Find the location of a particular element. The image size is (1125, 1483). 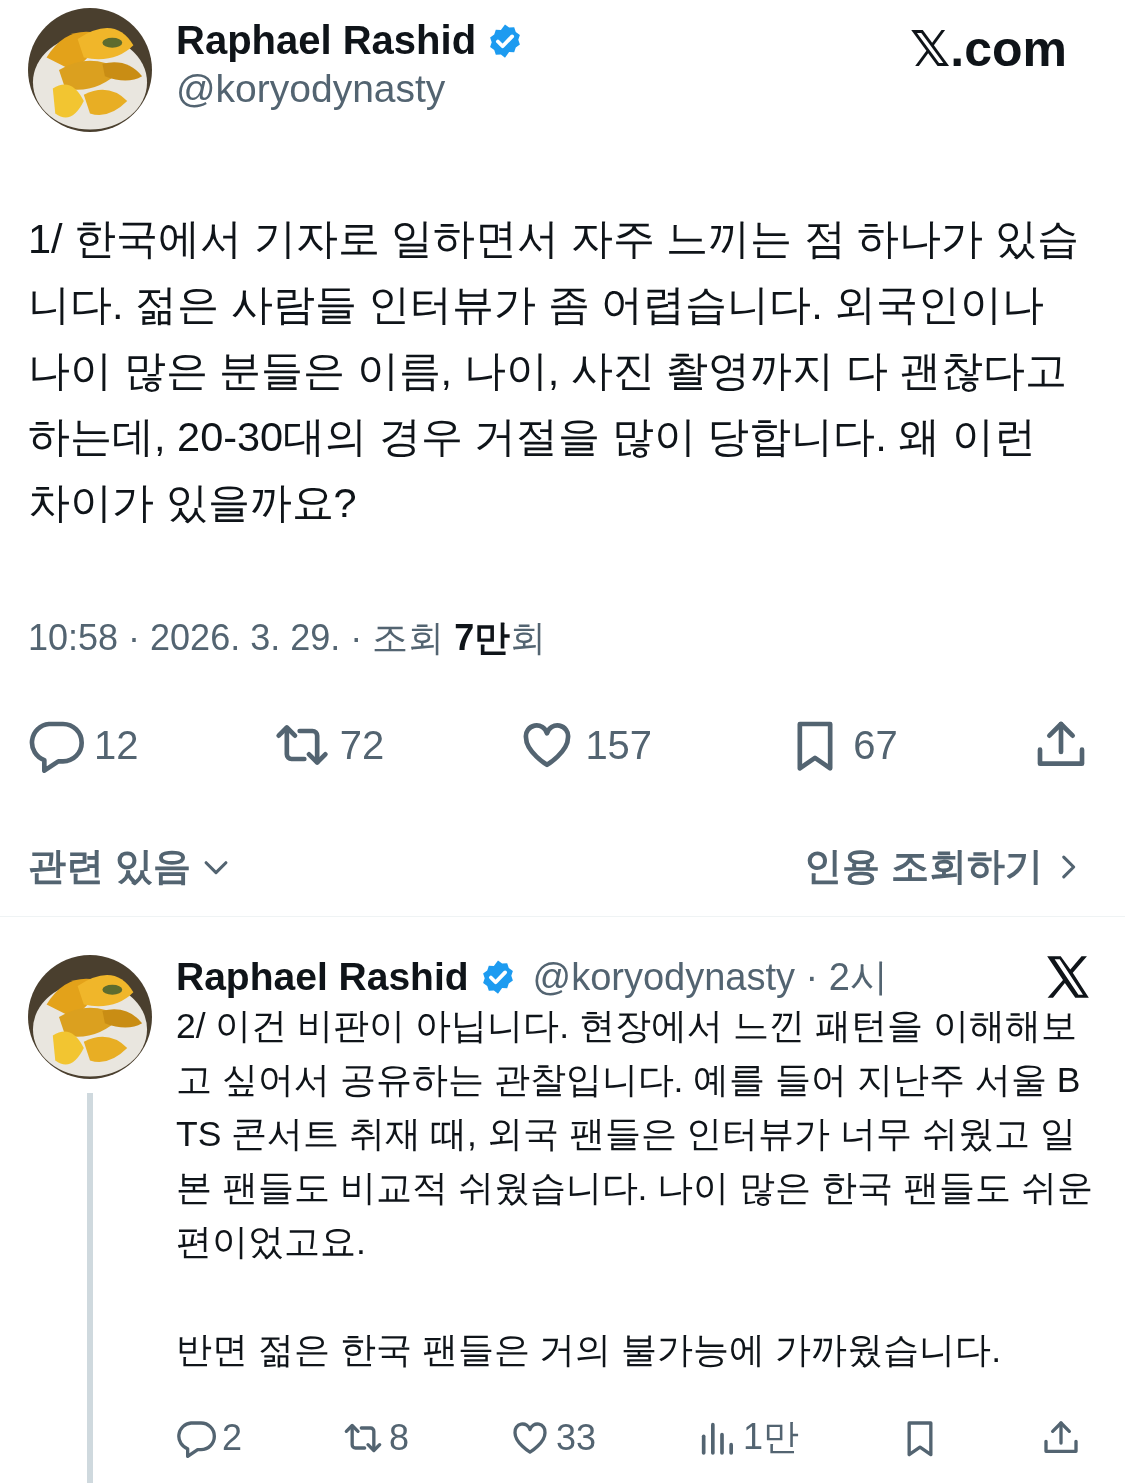

author-handle: @koryodynasty is located at coordinates (531, 89).